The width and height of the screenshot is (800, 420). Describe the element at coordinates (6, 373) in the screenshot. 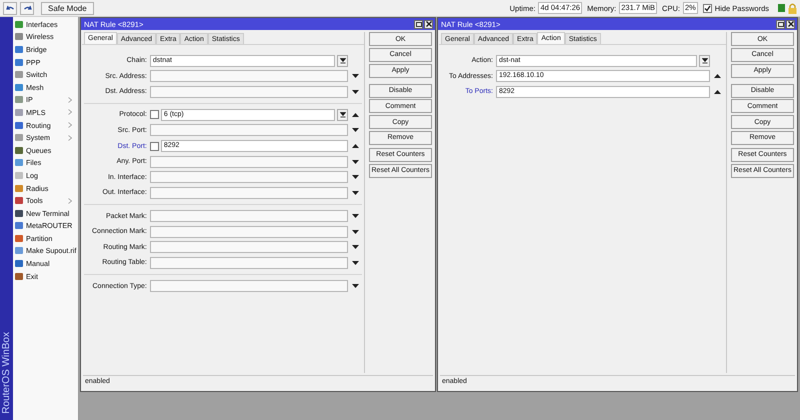

I see `brand-text: RouterOS WinBox` at that location.